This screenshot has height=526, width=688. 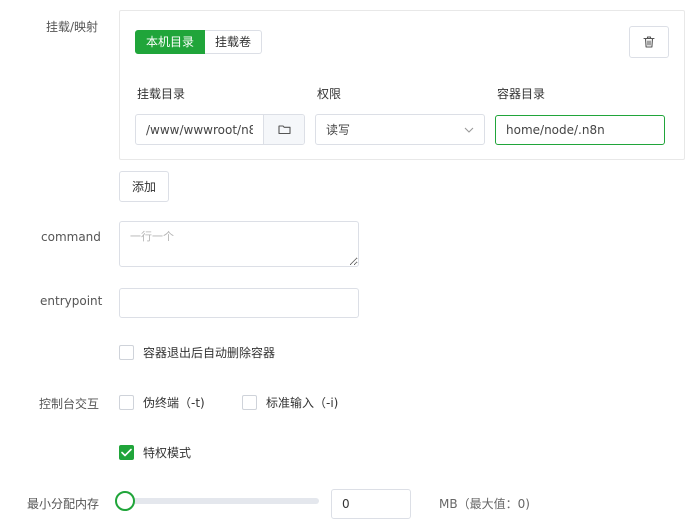 I want to click on command-label: command, so click(x=71, y=237).